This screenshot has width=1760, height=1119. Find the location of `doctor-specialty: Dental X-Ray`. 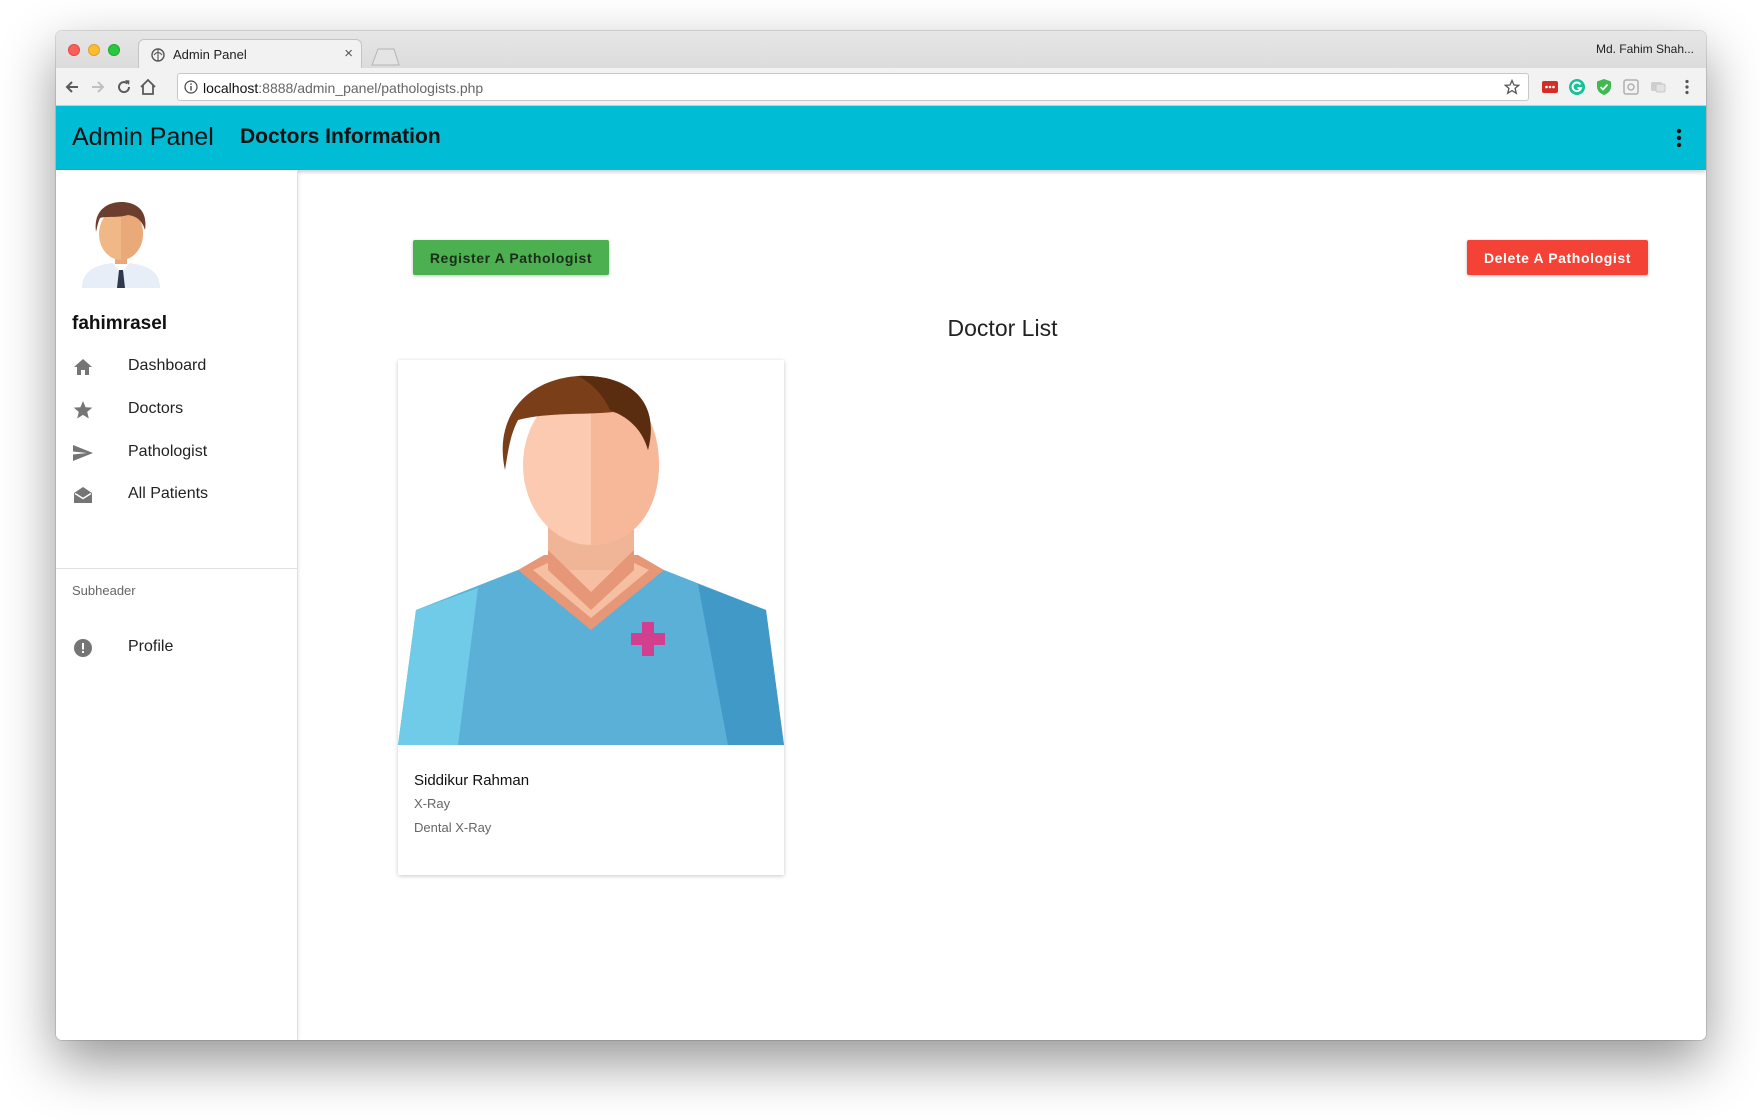

doctor-specialty: Dental X-Ray is located at coordinates (453, 827).